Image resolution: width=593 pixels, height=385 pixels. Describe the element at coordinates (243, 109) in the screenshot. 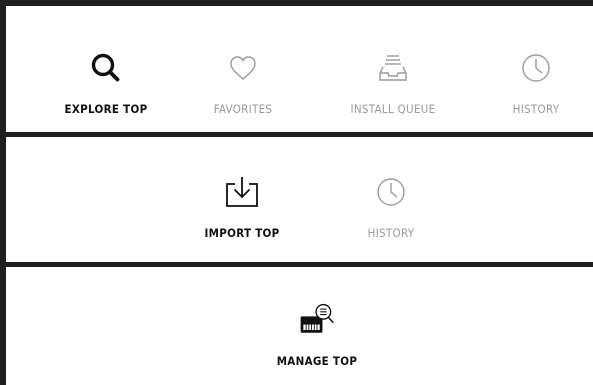

I see `tab-label: FAVORITES` at that location.